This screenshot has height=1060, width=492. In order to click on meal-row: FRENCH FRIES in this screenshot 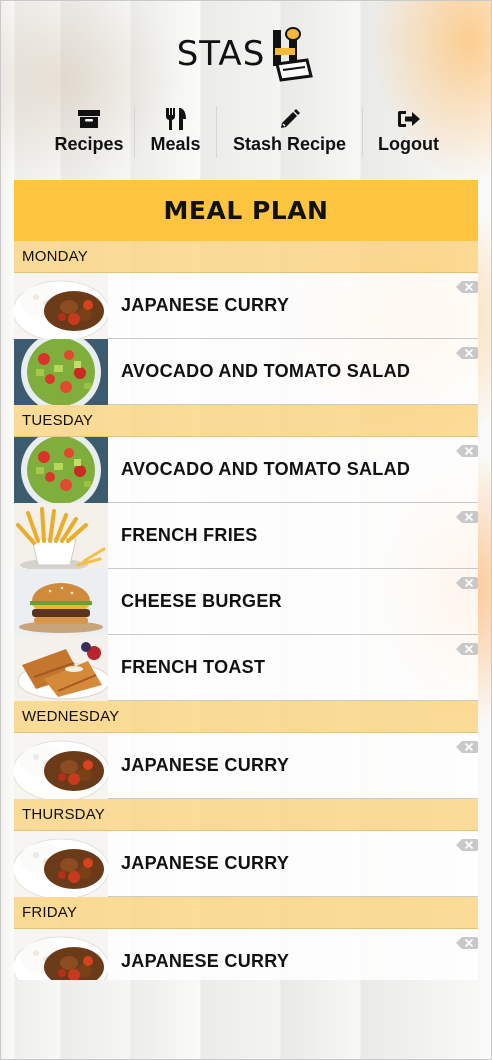, I will do `click(246, 535)`.